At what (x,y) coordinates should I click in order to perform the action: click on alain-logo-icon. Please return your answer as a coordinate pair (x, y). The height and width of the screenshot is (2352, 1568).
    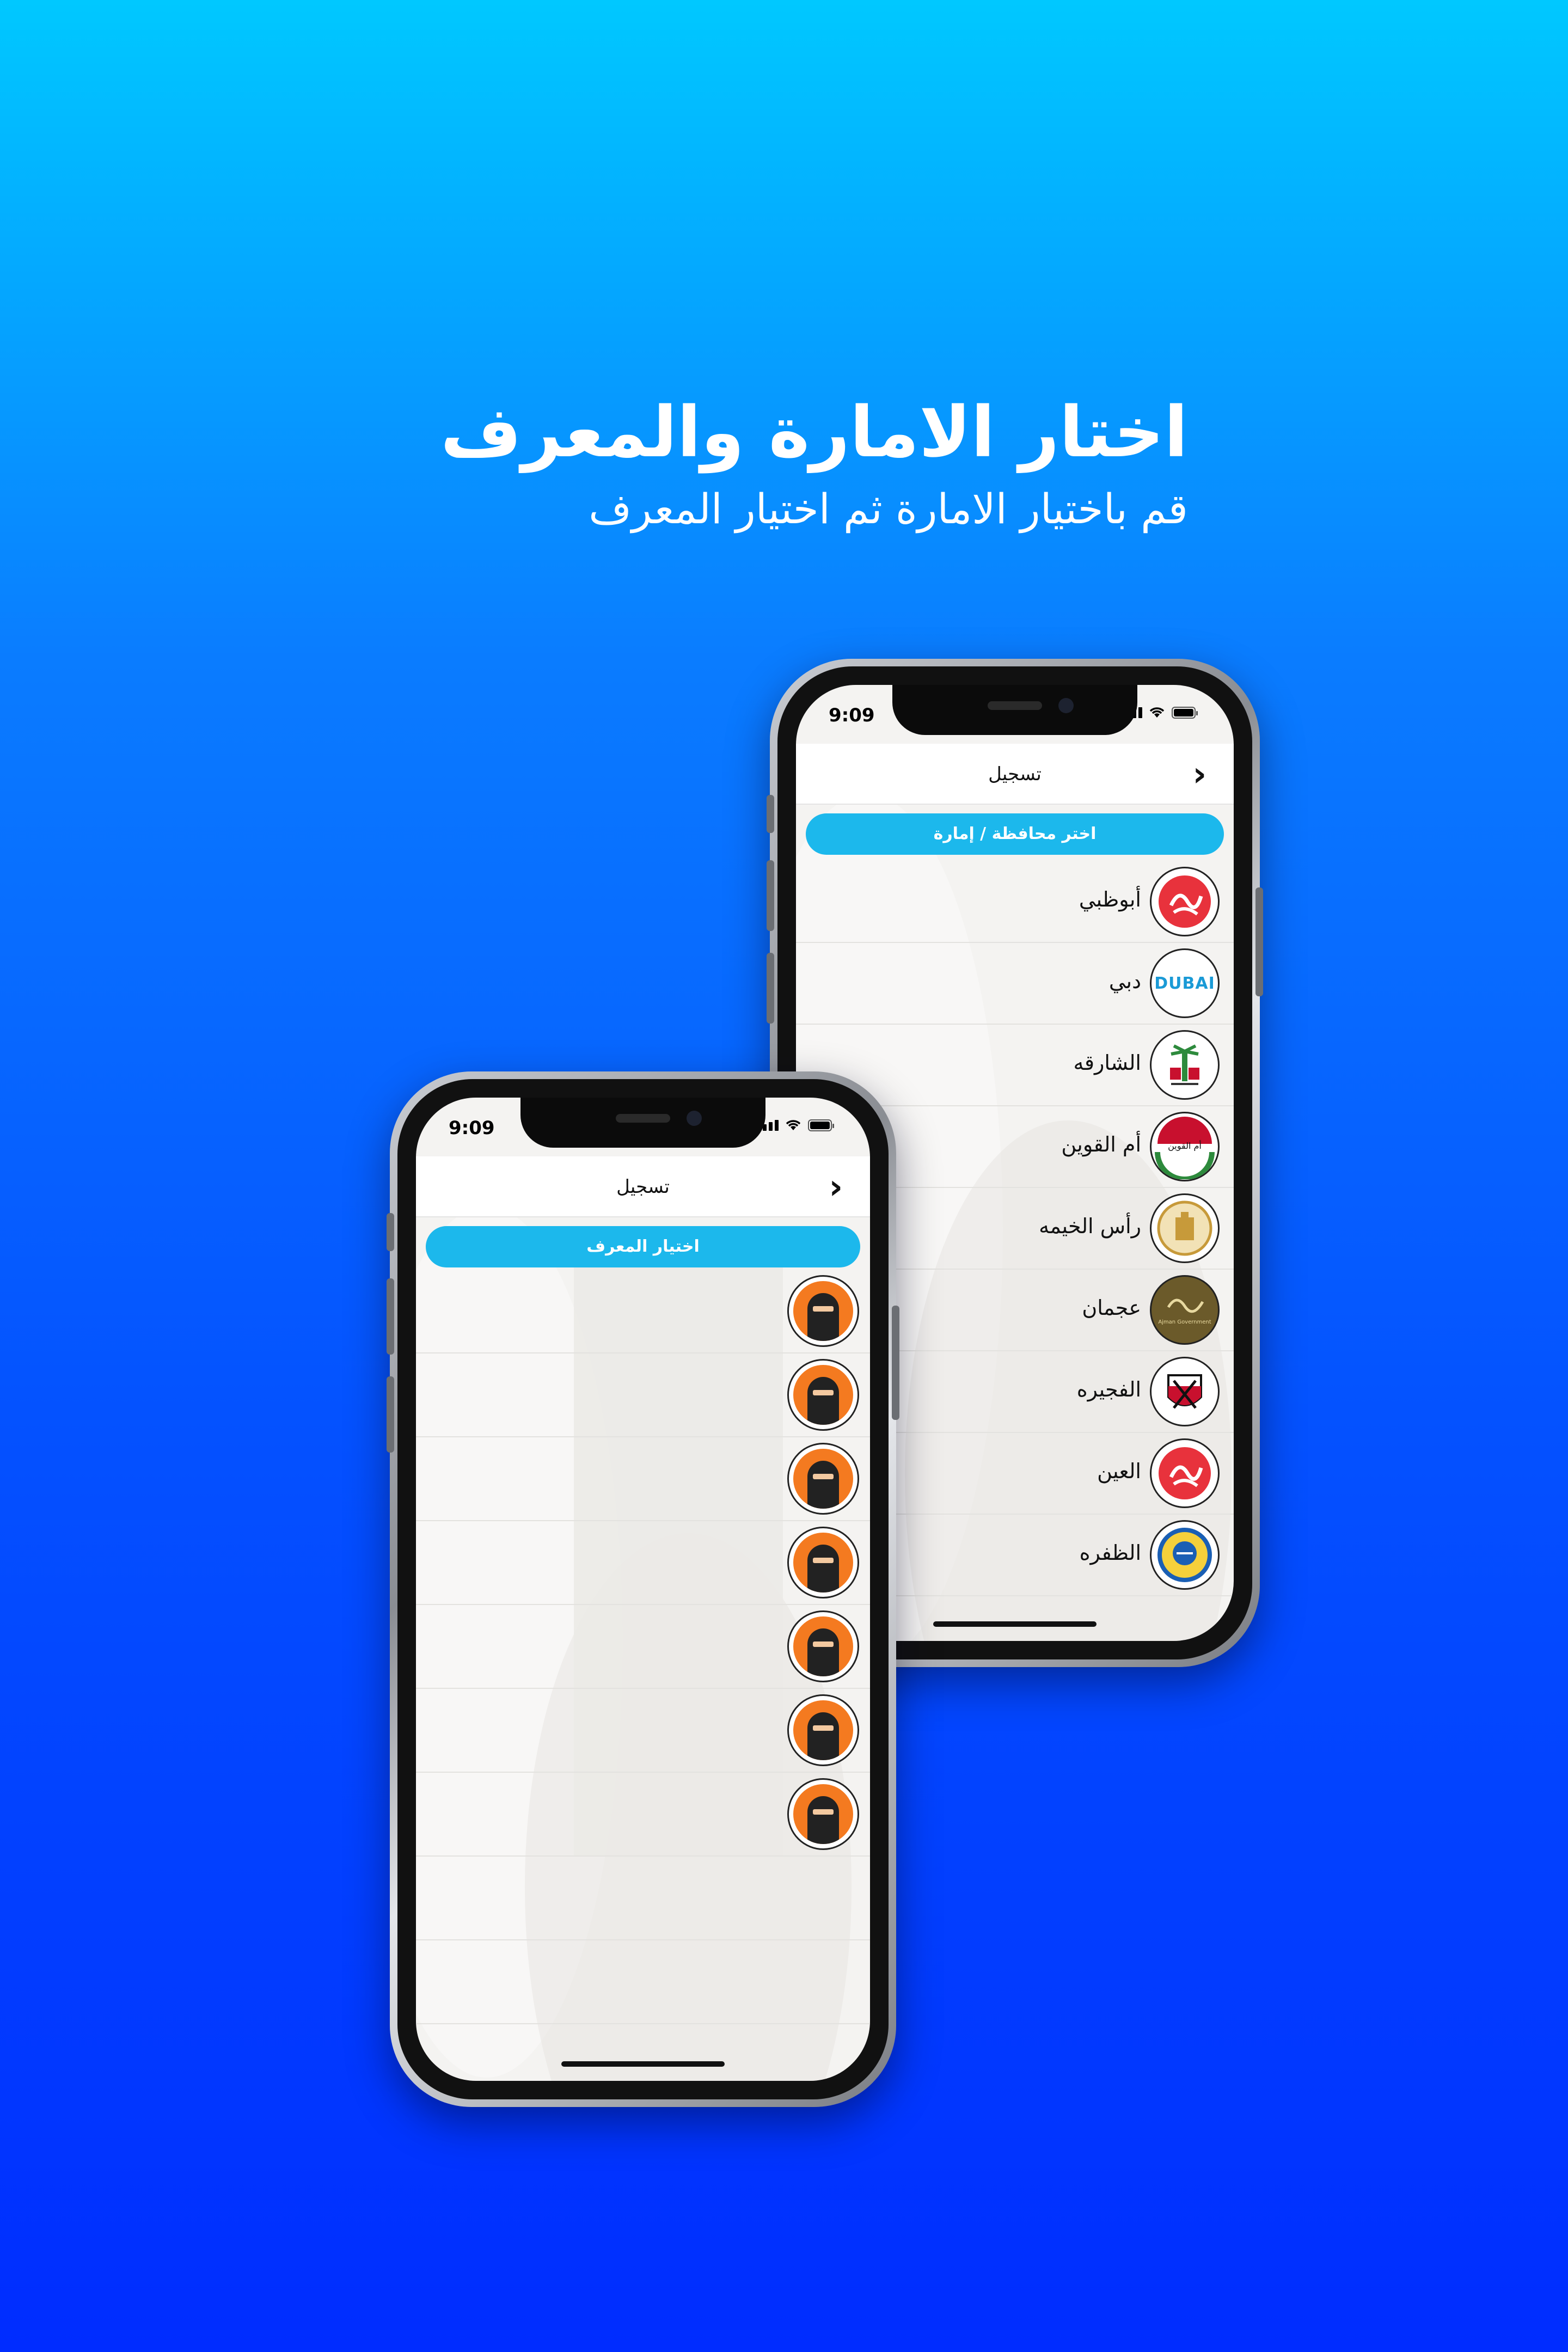
    Looking at the image, I should click on (1185, 1473).